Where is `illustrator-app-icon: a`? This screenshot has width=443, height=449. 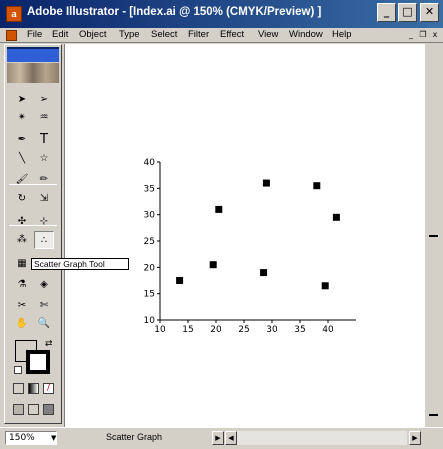
illustrator-app-icon: a is located at coordinates (14, 14).